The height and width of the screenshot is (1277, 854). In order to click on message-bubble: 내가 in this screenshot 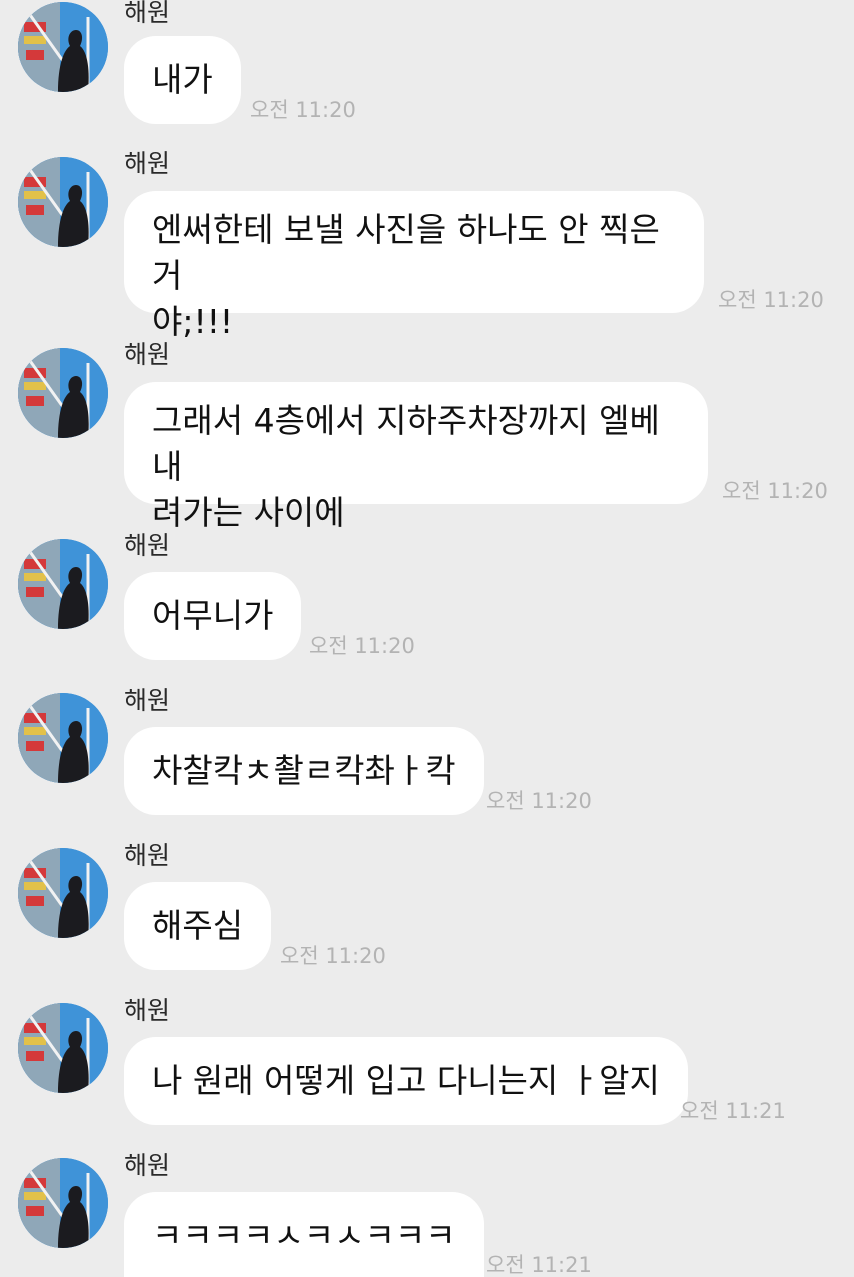, I will do `click(182, 80)`.